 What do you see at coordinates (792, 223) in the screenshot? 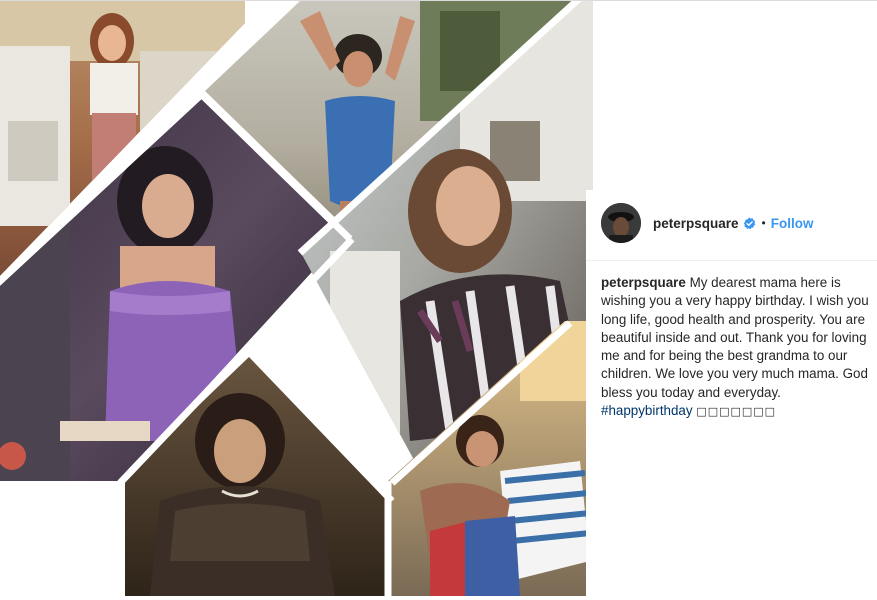
I see `follow-button: Follow` at bounding box center [792, 223].